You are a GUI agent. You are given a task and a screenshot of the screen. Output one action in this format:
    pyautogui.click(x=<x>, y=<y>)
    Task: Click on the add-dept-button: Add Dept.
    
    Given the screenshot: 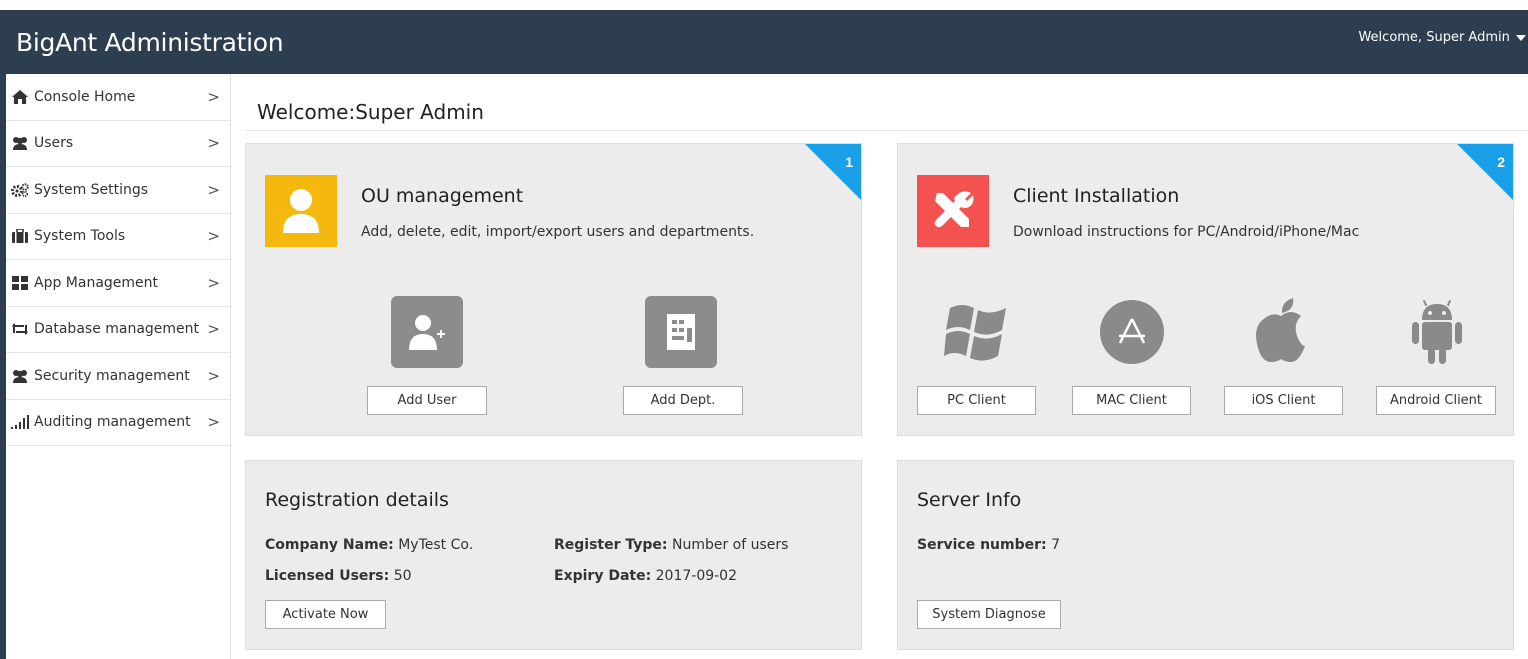 What is the action you would take?
    pyautogui.click(x=683, y=400)
    